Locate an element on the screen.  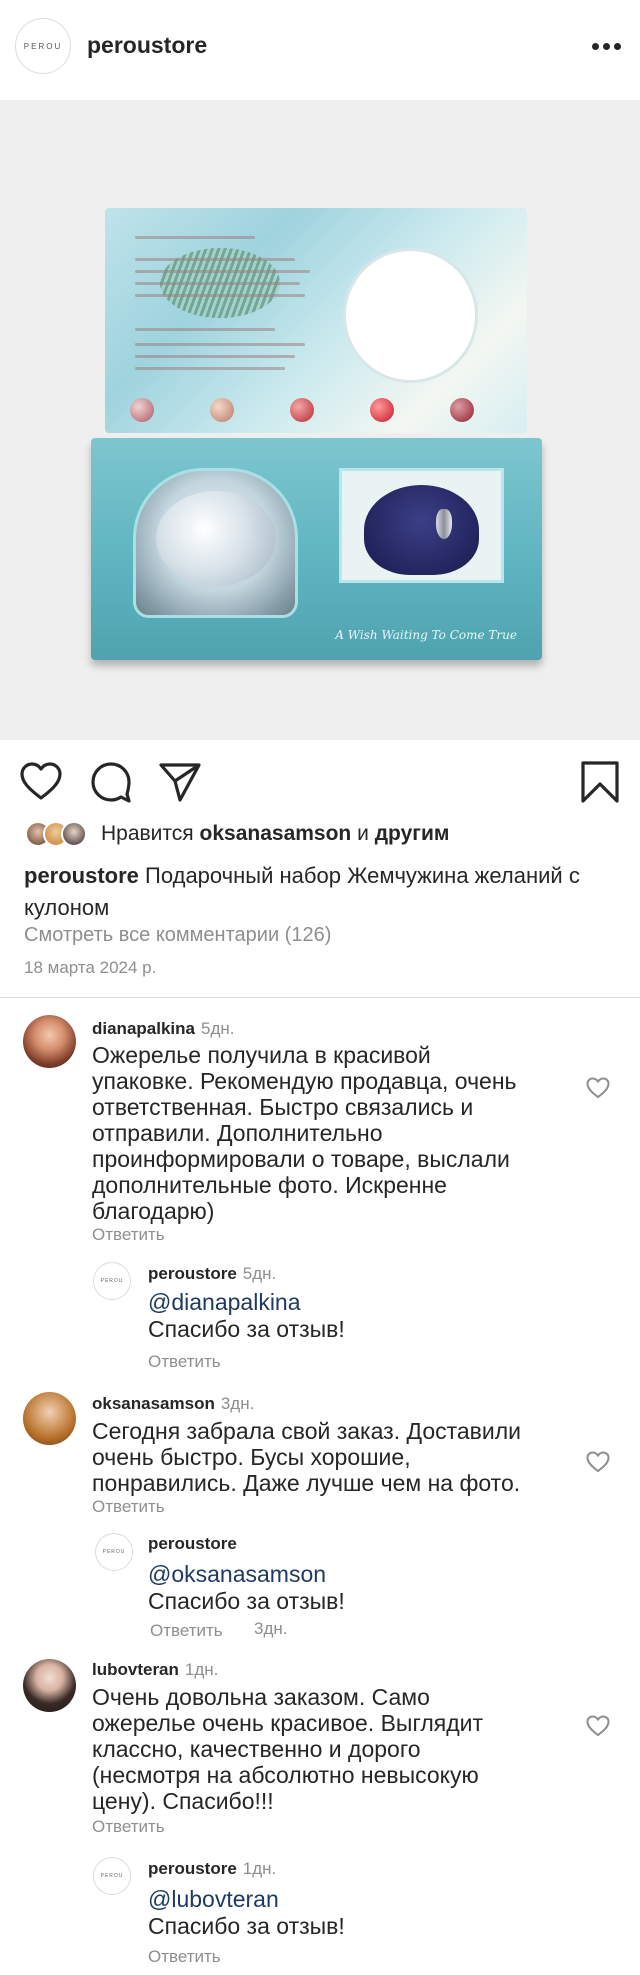
gift-box-tray: A Wish Waiting To Come True is located at coordinates (316, 549).